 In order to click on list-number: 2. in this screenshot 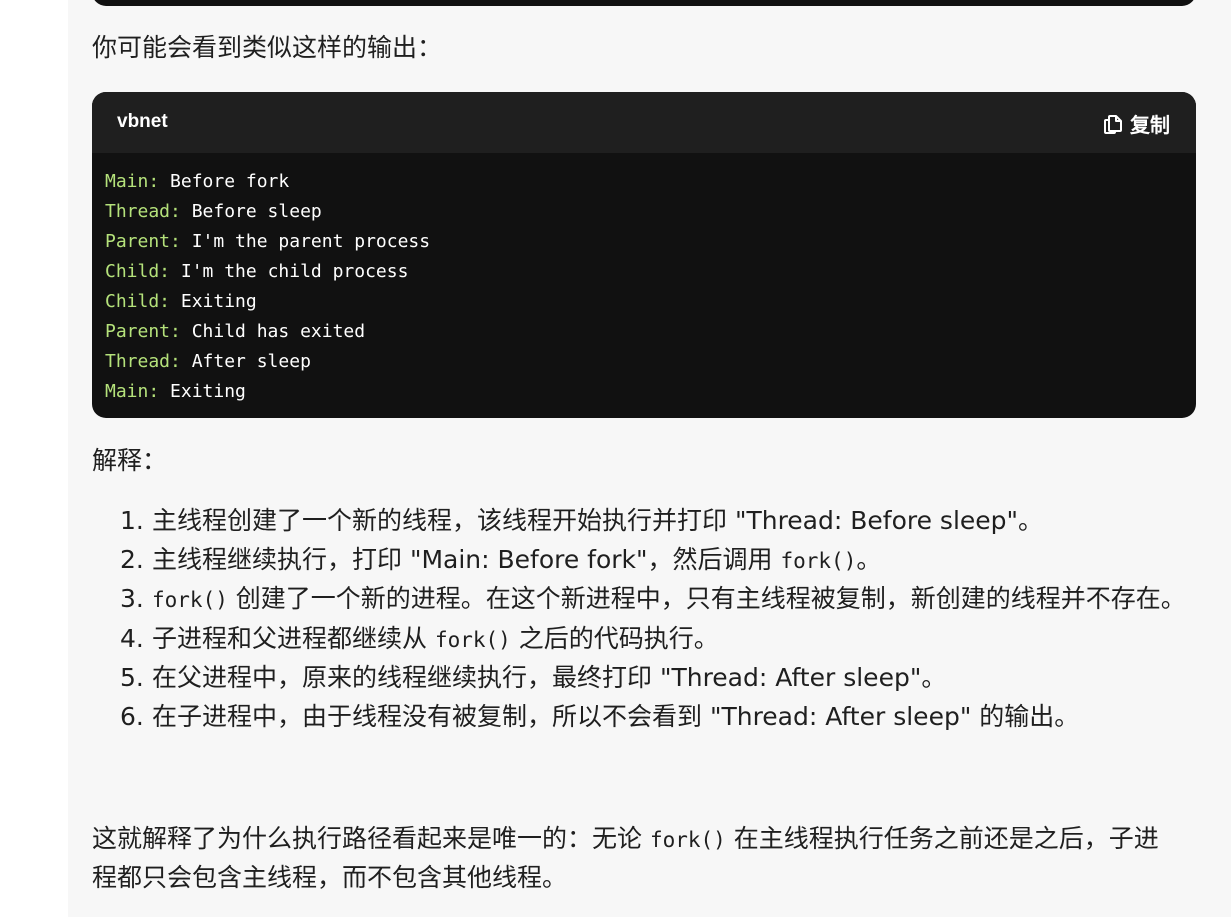, I will do `click(132, 559)`.